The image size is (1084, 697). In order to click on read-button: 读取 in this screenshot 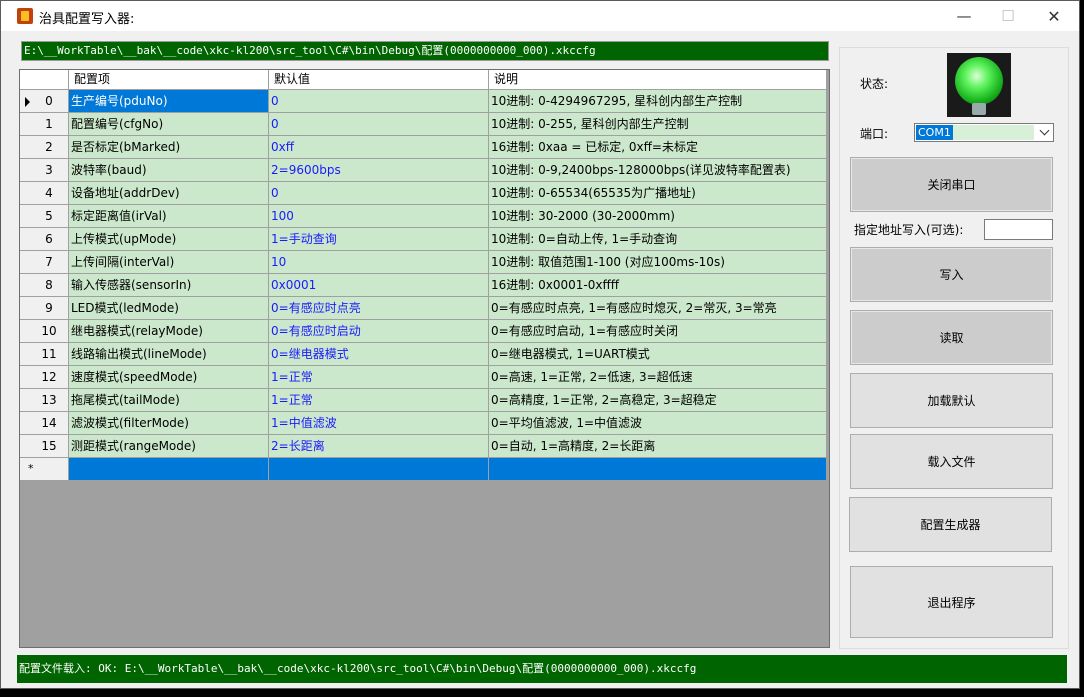, I will do `click(951, 337)`.